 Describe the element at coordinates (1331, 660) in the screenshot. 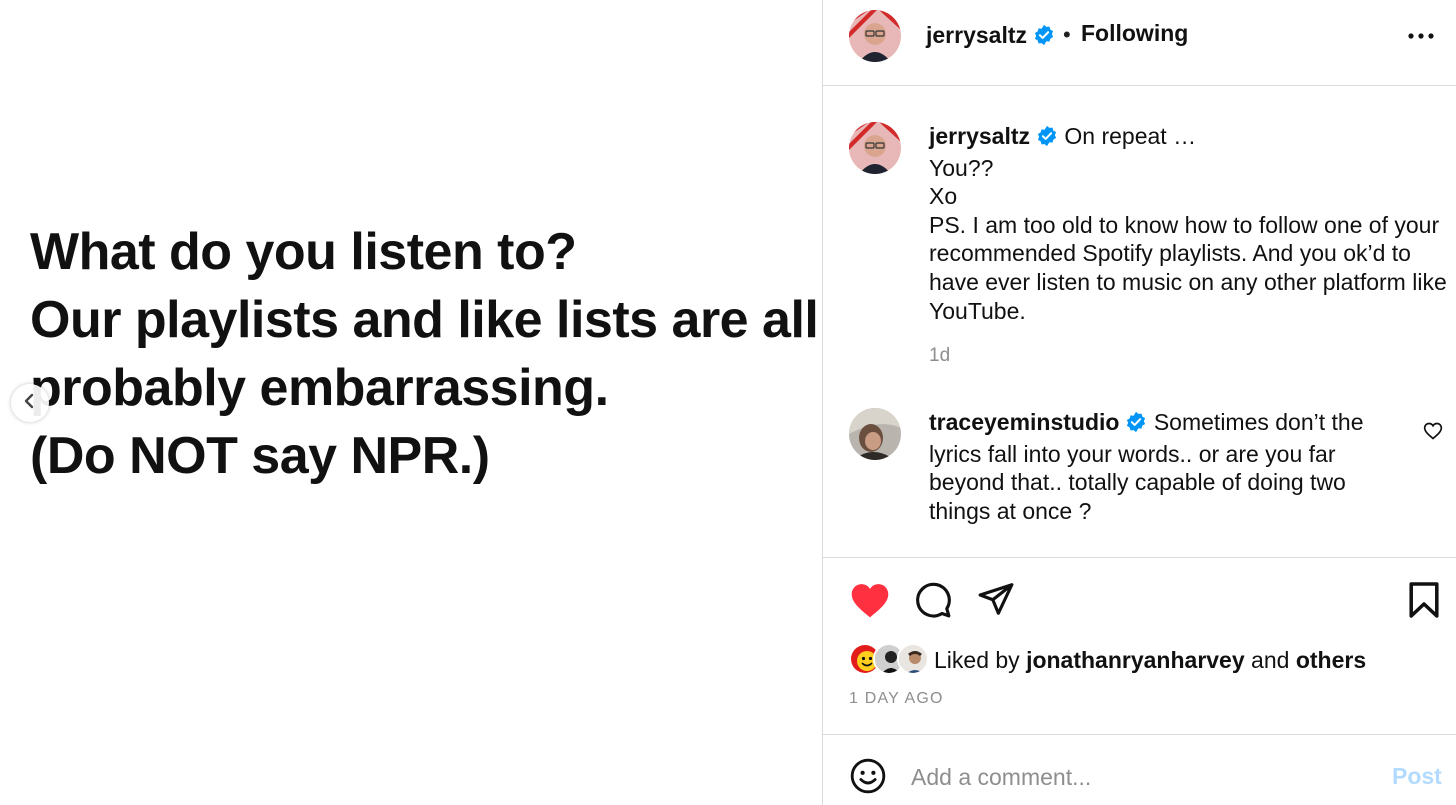

I see `liked-by-others-link: others` at that location.